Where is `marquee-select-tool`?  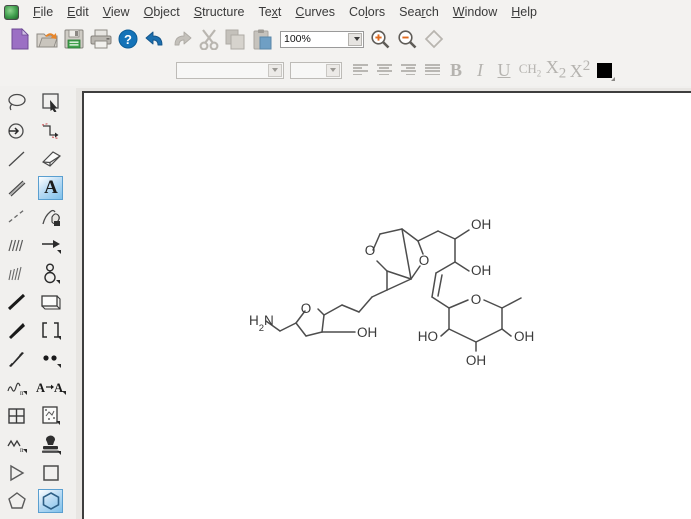
marquee-select-tool is located at coordinates (51, 102).